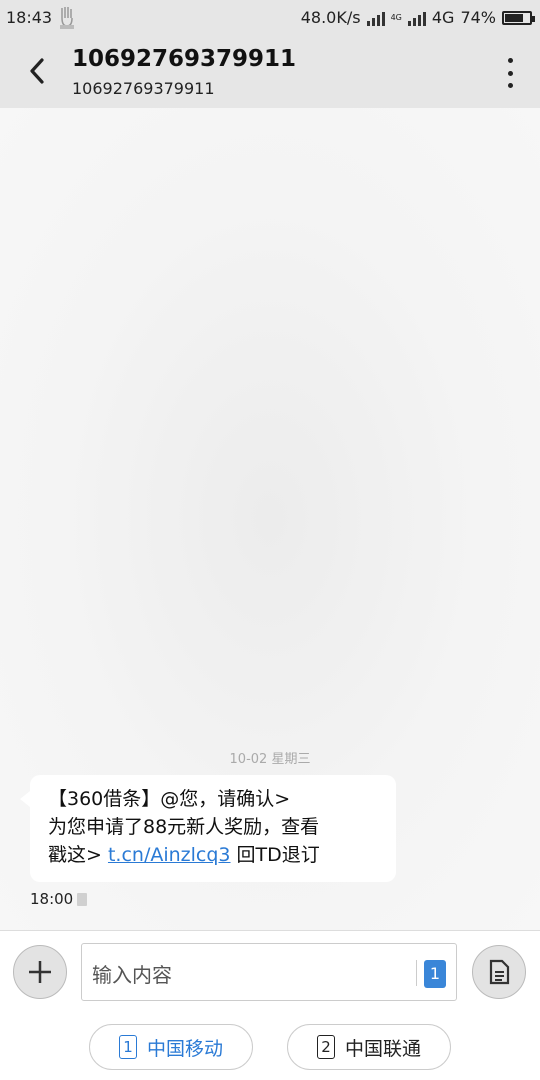 This screenshot has height=1080, width=540. I want to click on status-right: 48.0K/s 4G 4G 74%, so click(417, 17).